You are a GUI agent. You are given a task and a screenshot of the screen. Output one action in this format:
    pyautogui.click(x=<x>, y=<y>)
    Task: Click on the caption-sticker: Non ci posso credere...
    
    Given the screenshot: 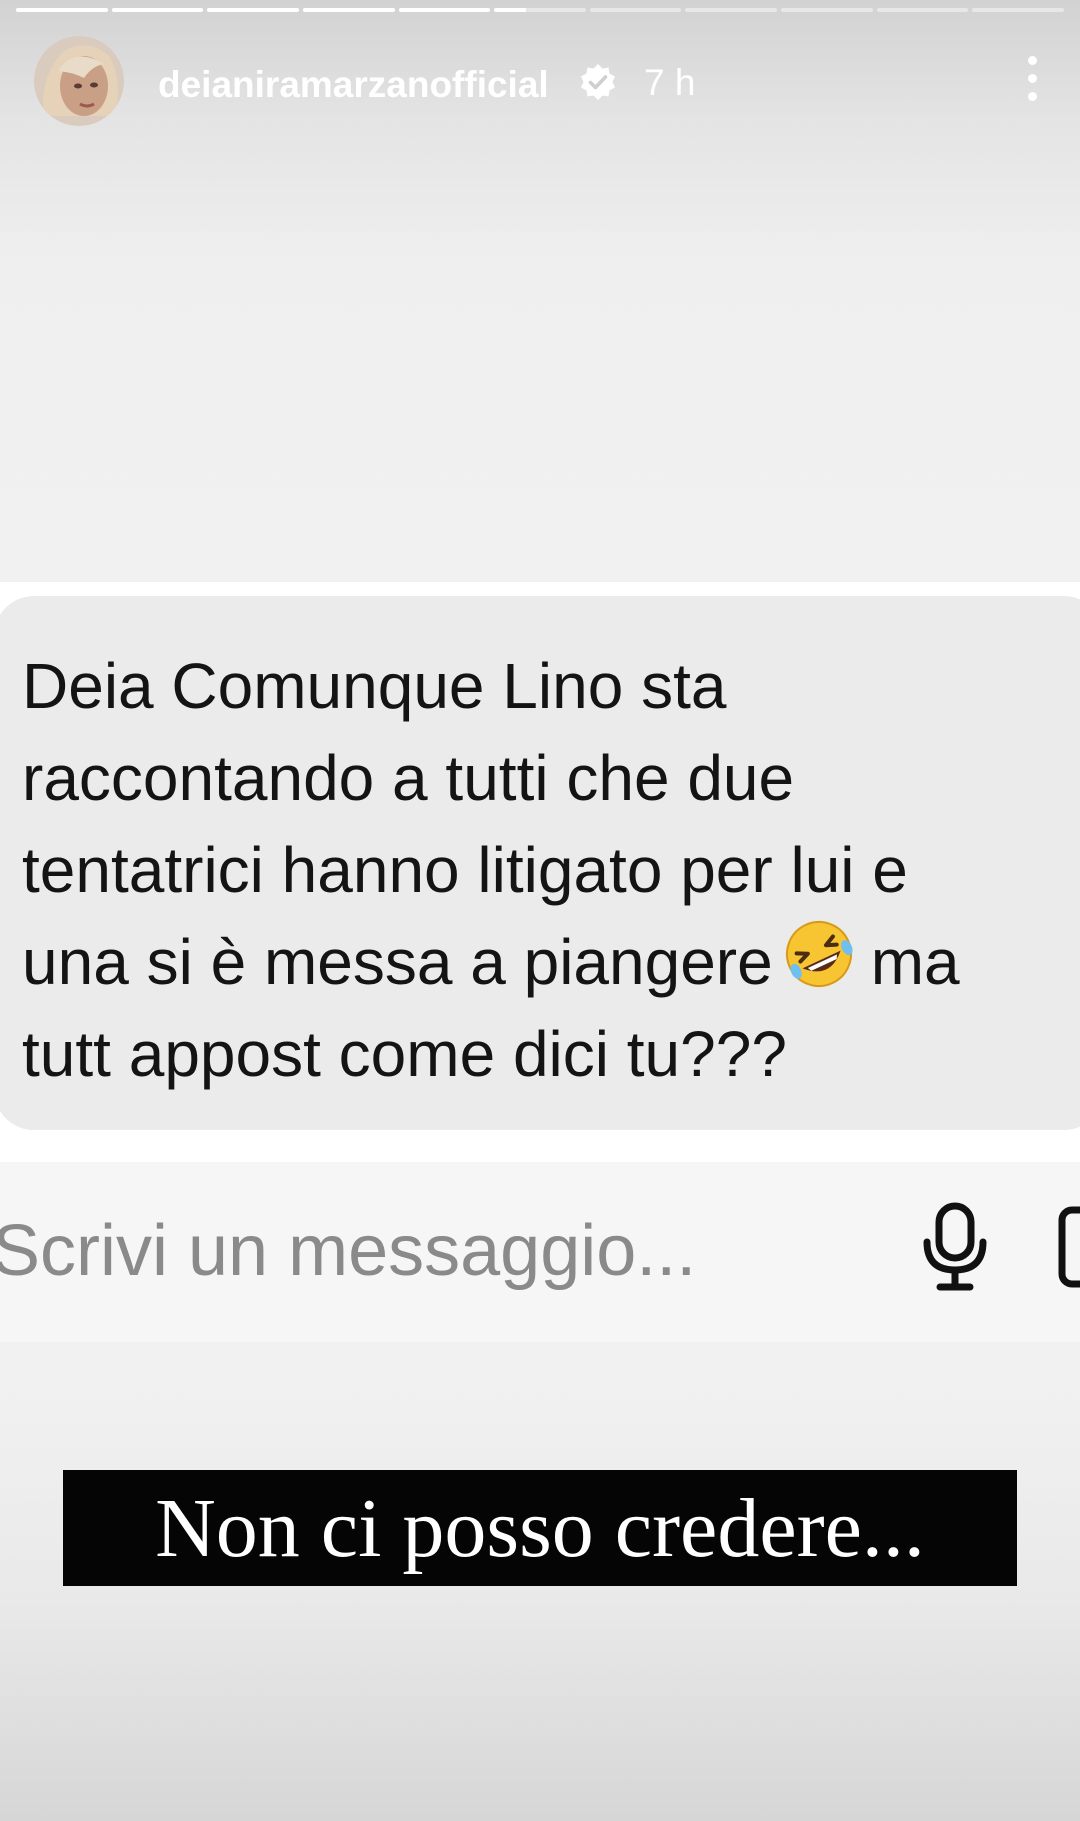 What is the action you would take?
    pyautogui.click(x=540, y=1528)
    